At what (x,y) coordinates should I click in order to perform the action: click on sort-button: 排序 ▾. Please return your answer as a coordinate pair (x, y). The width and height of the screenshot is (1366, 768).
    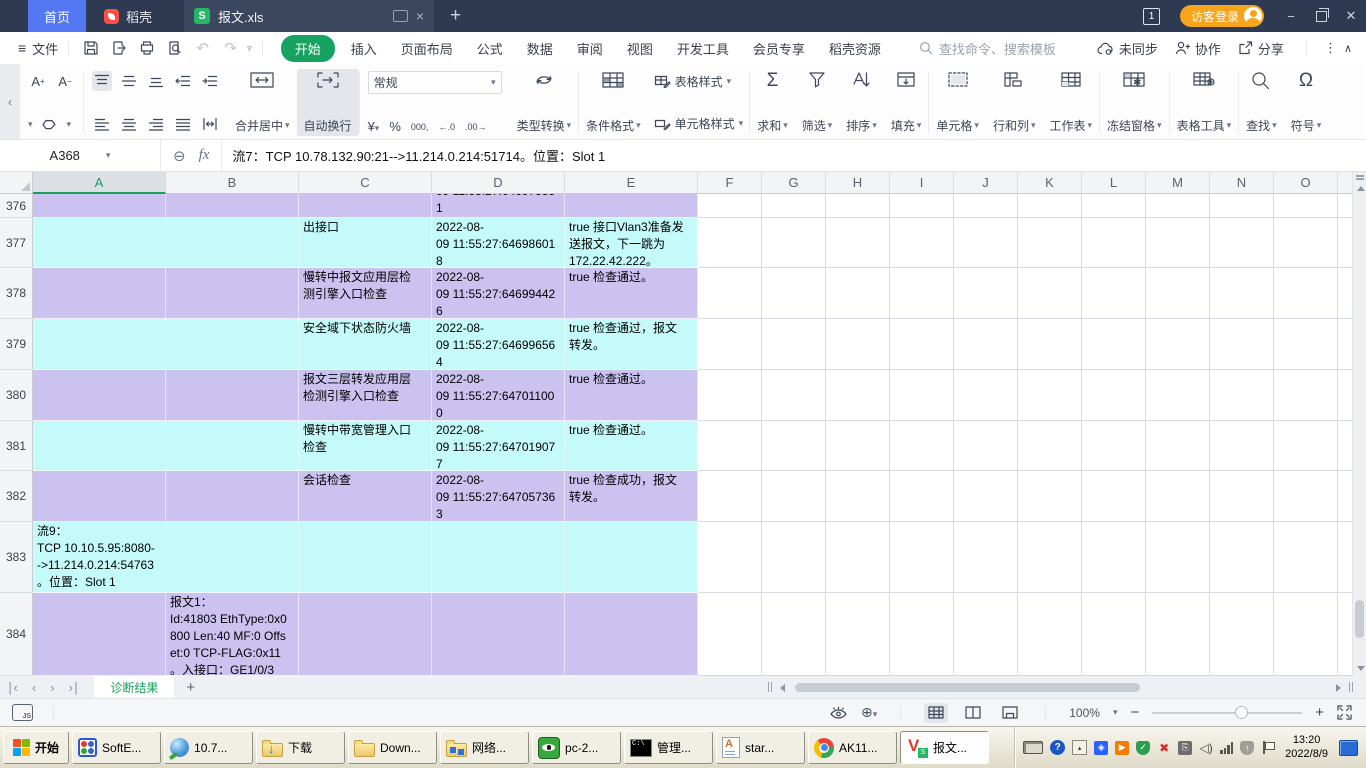
    Looking at the image, I should click on (861, 102).